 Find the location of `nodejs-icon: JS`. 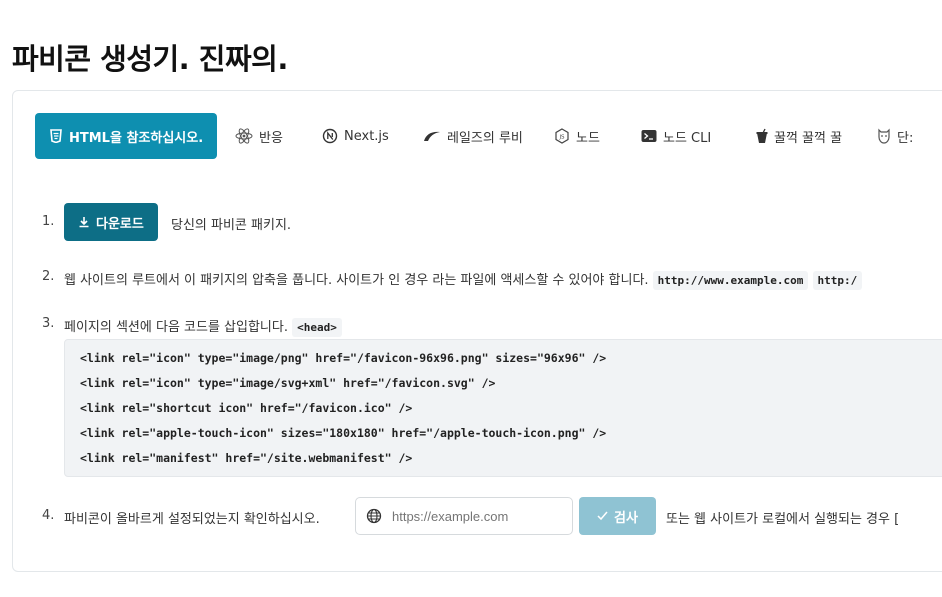

nodejs-icon: JS is located at coordinates (562, 136).